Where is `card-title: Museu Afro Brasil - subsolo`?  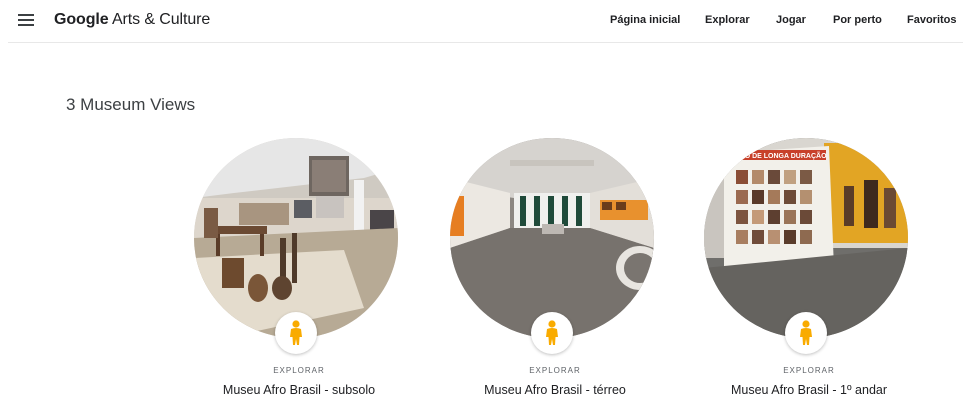 card-title: Museu Afro Brasil - subsolo is located at coordinates (299, 390).